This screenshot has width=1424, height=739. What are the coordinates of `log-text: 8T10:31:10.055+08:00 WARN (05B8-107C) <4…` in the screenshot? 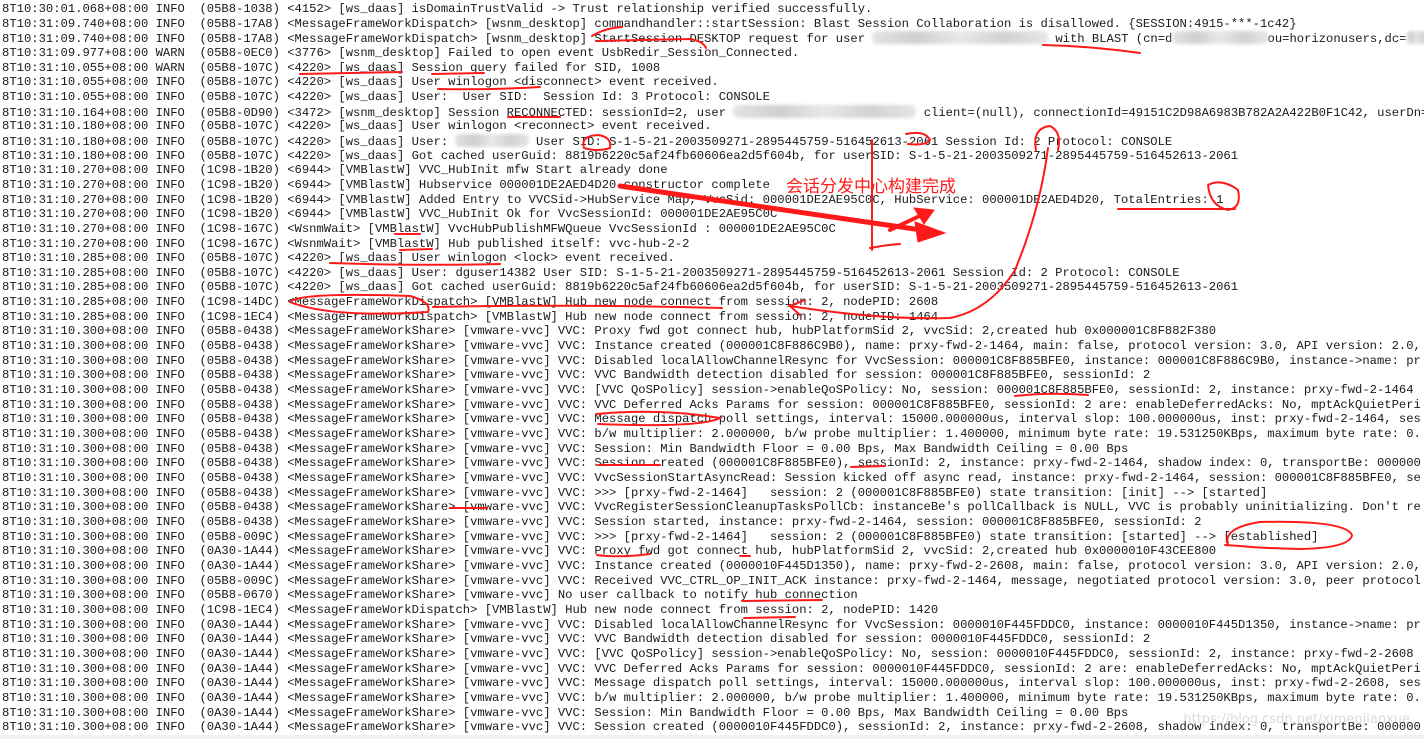 It's located at (331, 67).